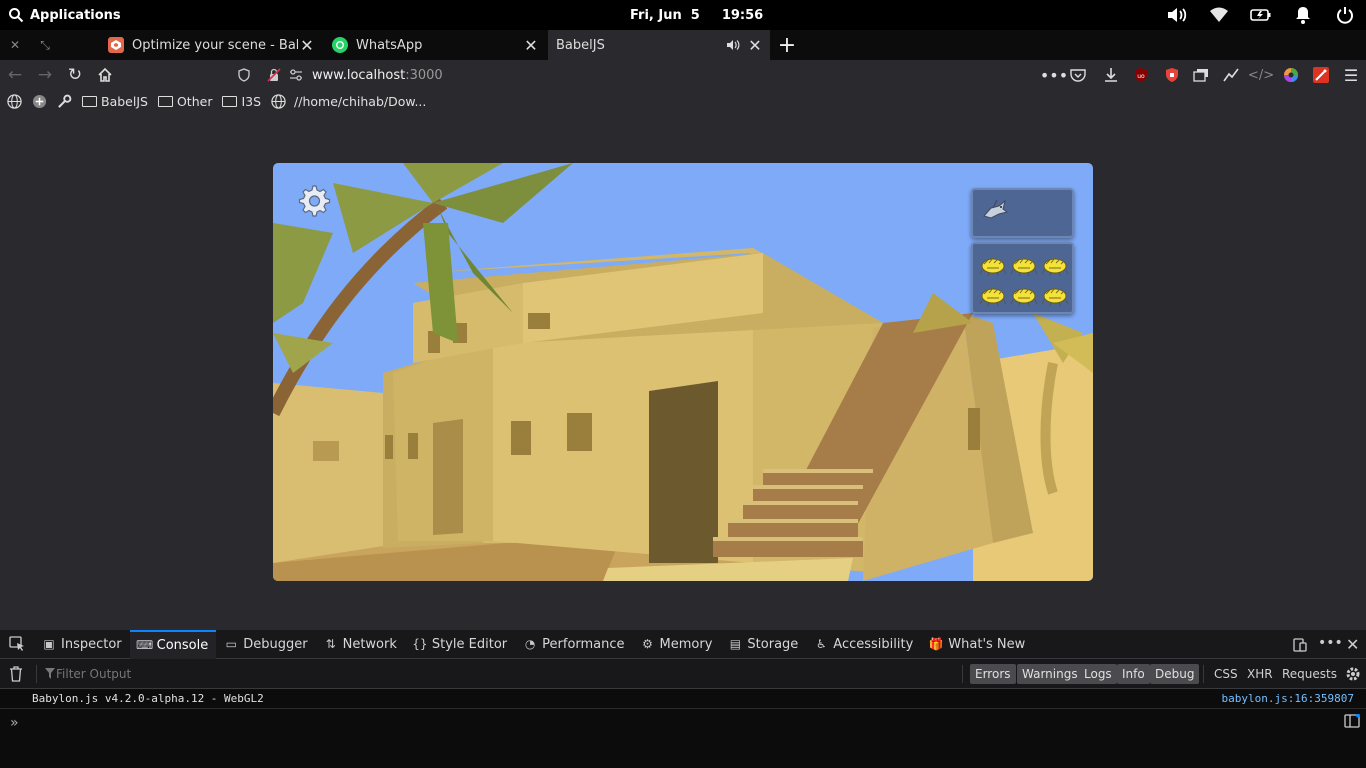 Image resolution: width=1366 pixels, height=768 pixels. I want to click on globe-icon, so click(14, 101).